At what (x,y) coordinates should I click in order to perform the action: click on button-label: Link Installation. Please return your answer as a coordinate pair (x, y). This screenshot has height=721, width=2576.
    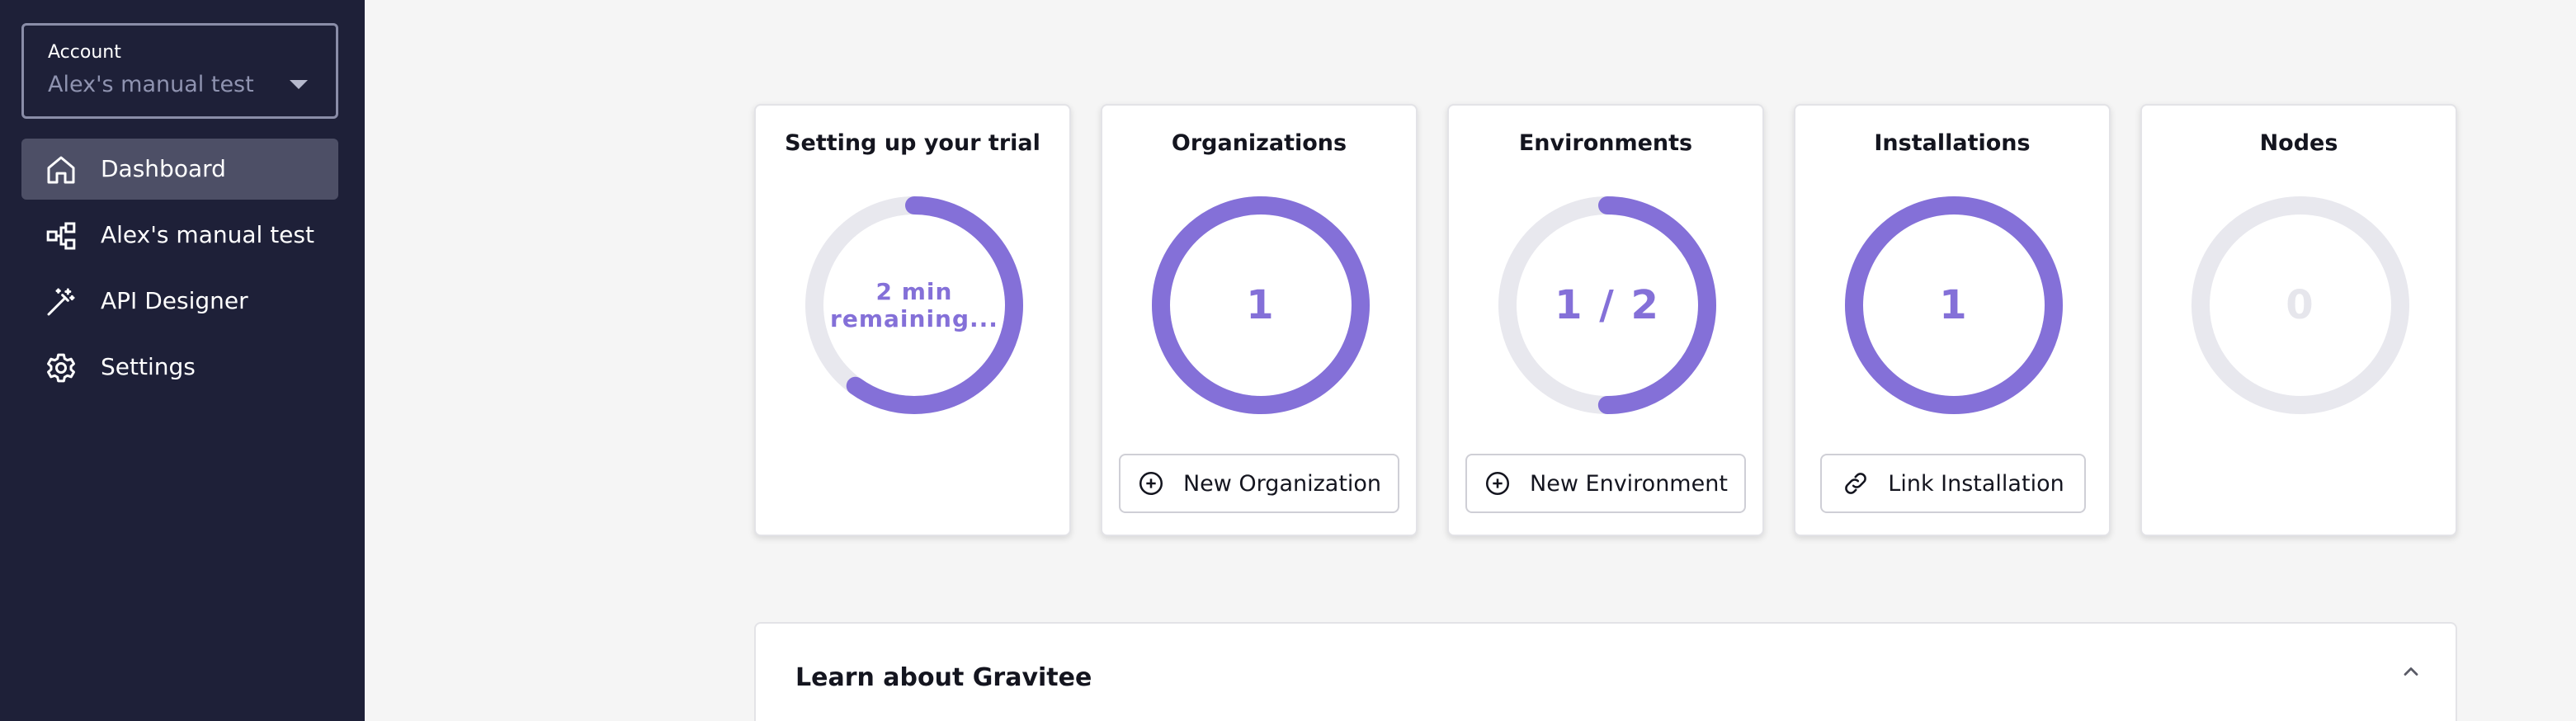
    Looking at the image, I should click on (1976, 483).